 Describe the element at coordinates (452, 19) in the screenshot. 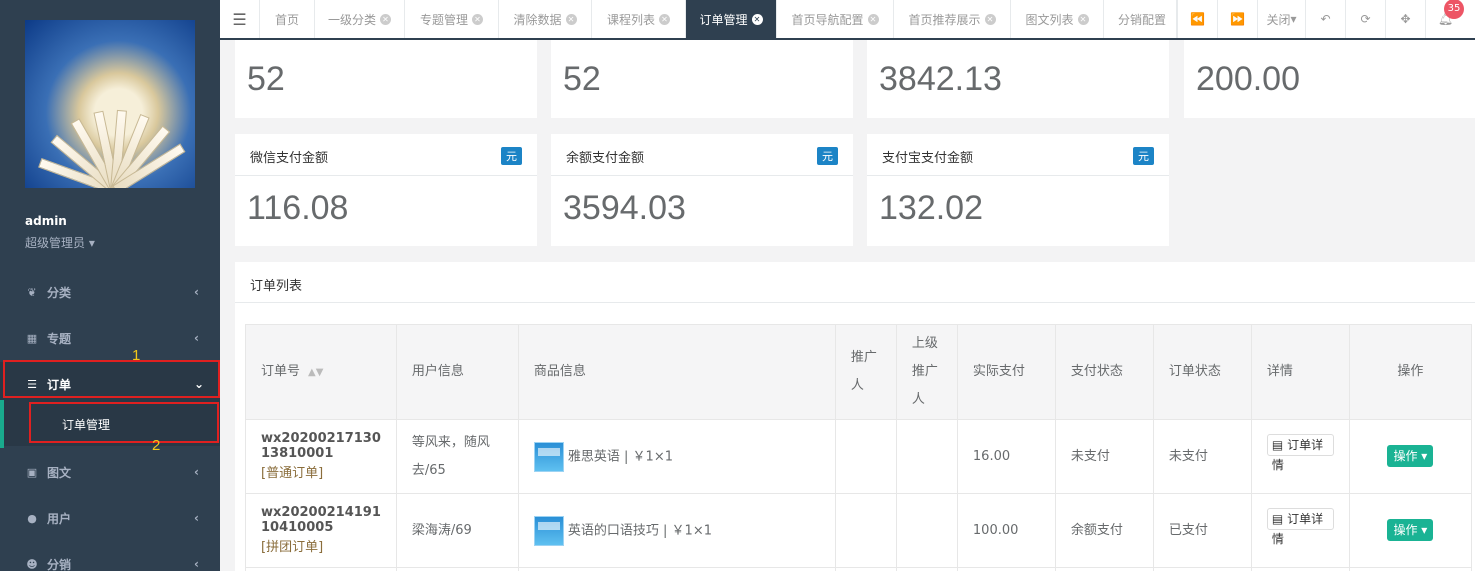

I see `tab-topic-manage: 专题管理 ✕` at that location.